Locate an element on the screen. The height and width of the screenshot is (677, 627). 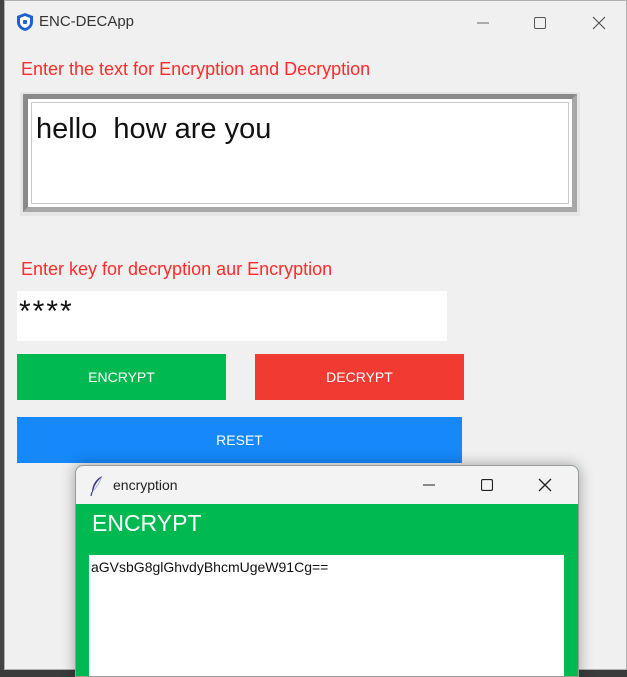
popup-close-button is located at coordinates (545, 485).